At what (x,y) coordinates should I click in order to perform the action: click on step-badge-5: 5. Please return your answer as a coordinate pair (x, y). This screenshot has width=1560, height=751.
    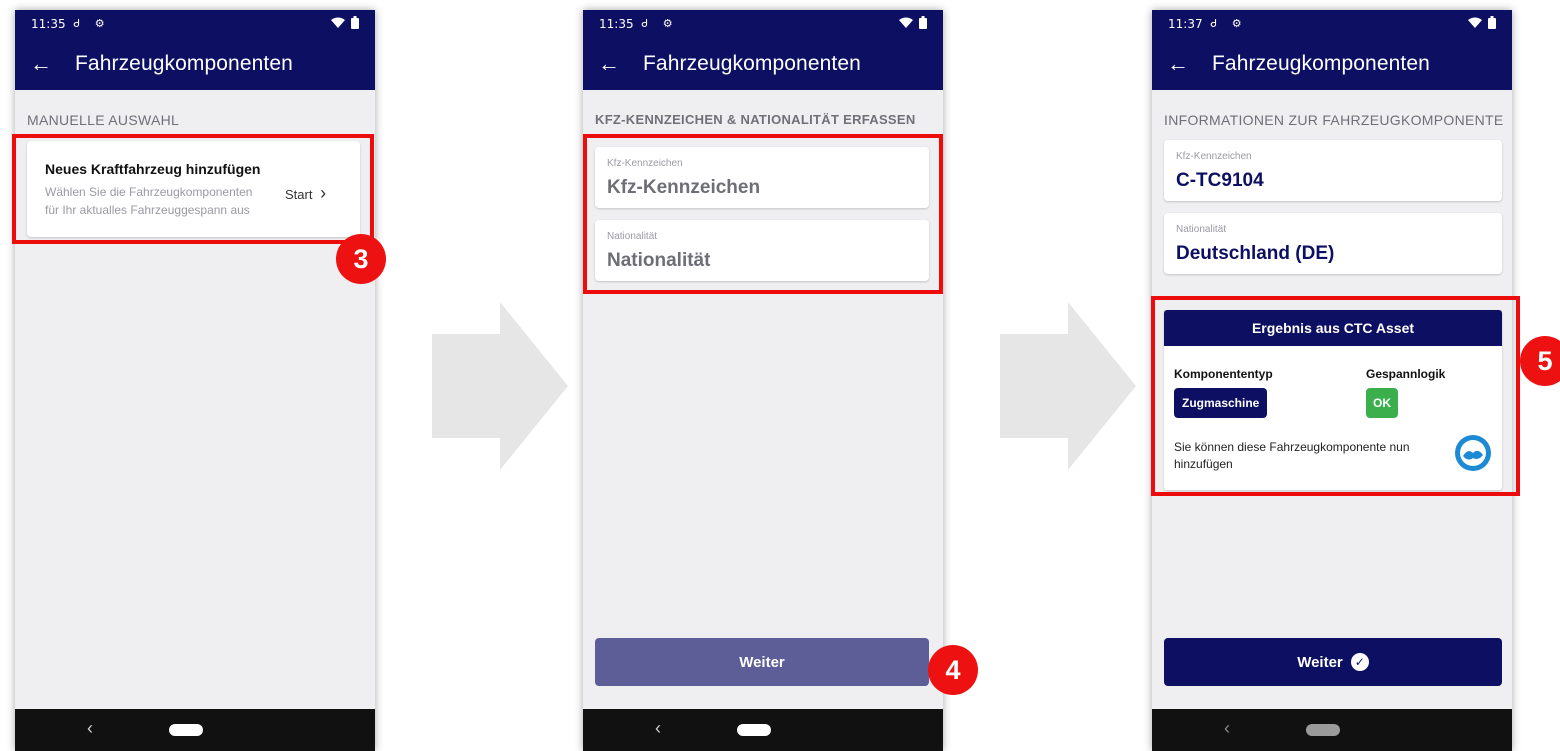
    Looking at the image, I should click on (1540, 361).